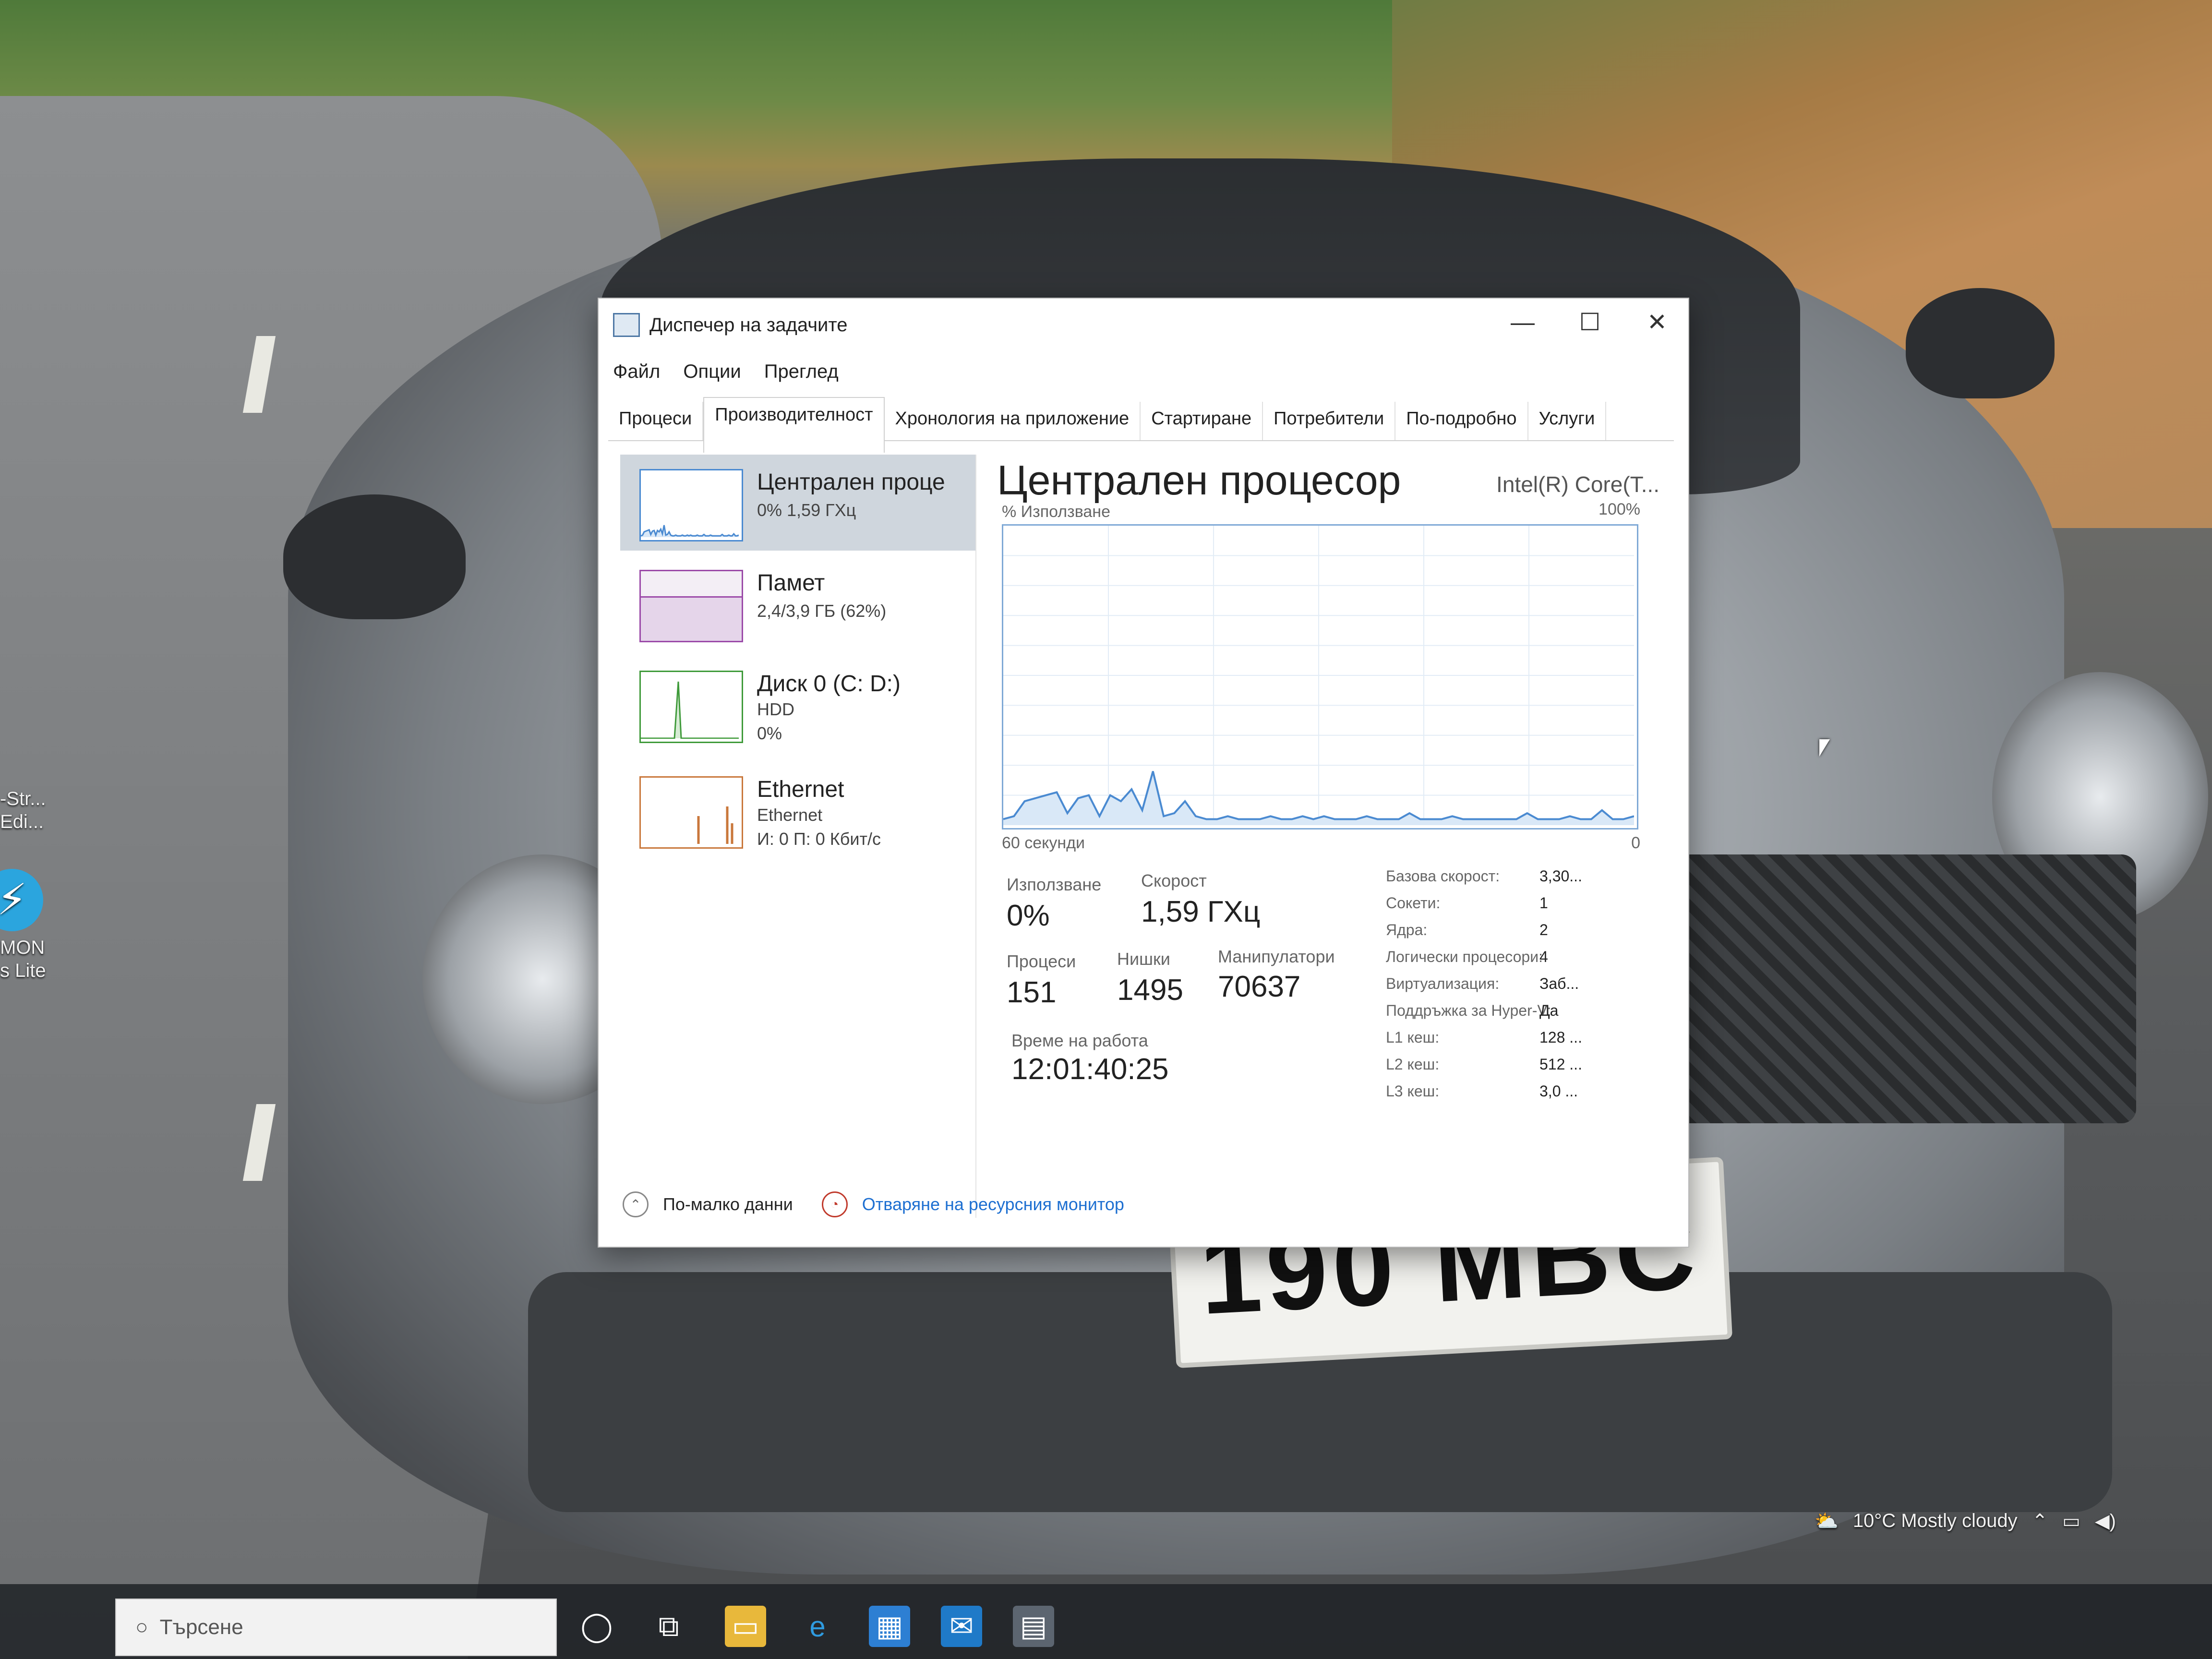 Image resolution: width=2212 pixels, height=1659 pixels. I want to click on volume-icon: ◀), so click(2106, 1521).